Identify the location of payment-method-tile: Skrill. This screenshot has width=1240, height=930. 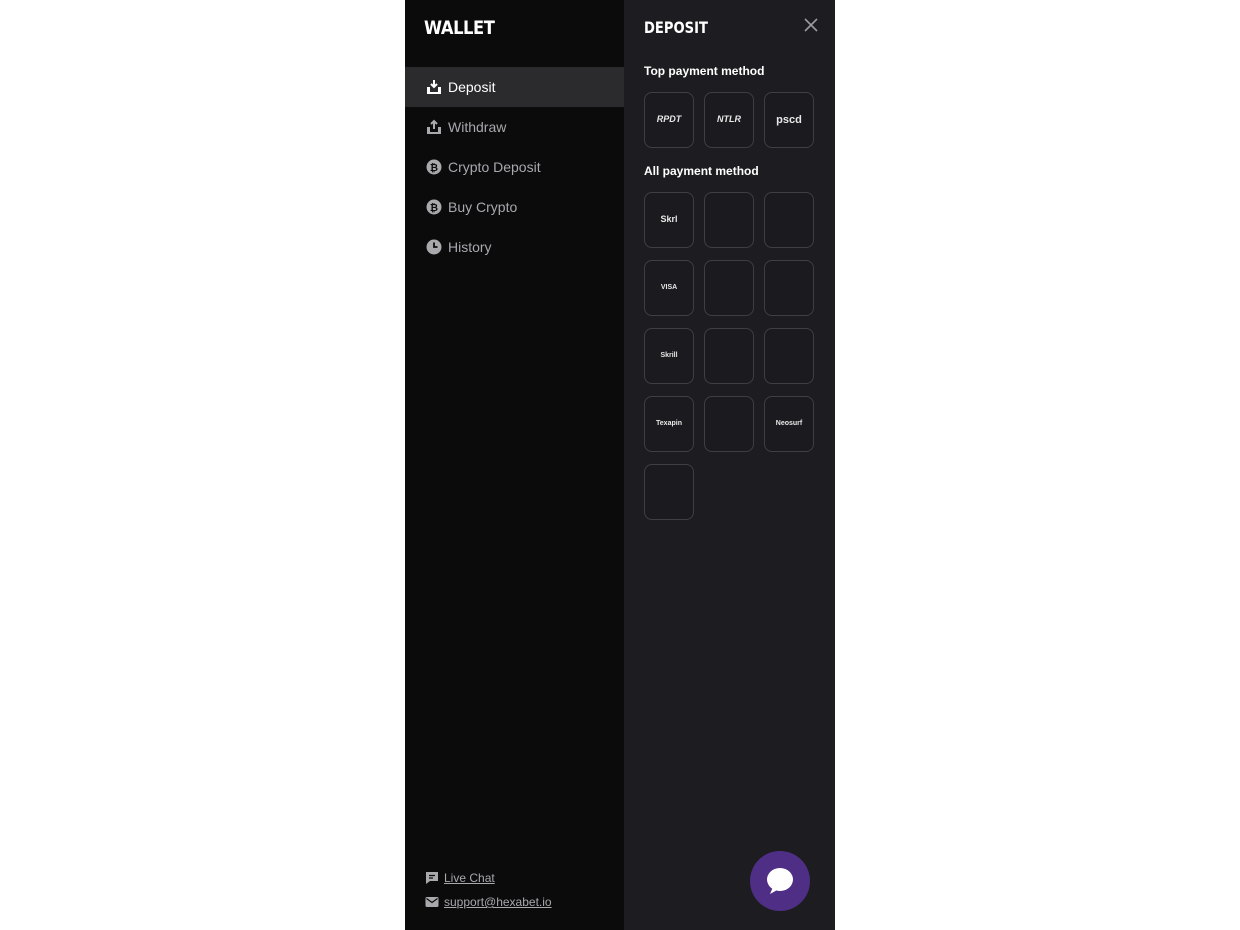
(669, 356).